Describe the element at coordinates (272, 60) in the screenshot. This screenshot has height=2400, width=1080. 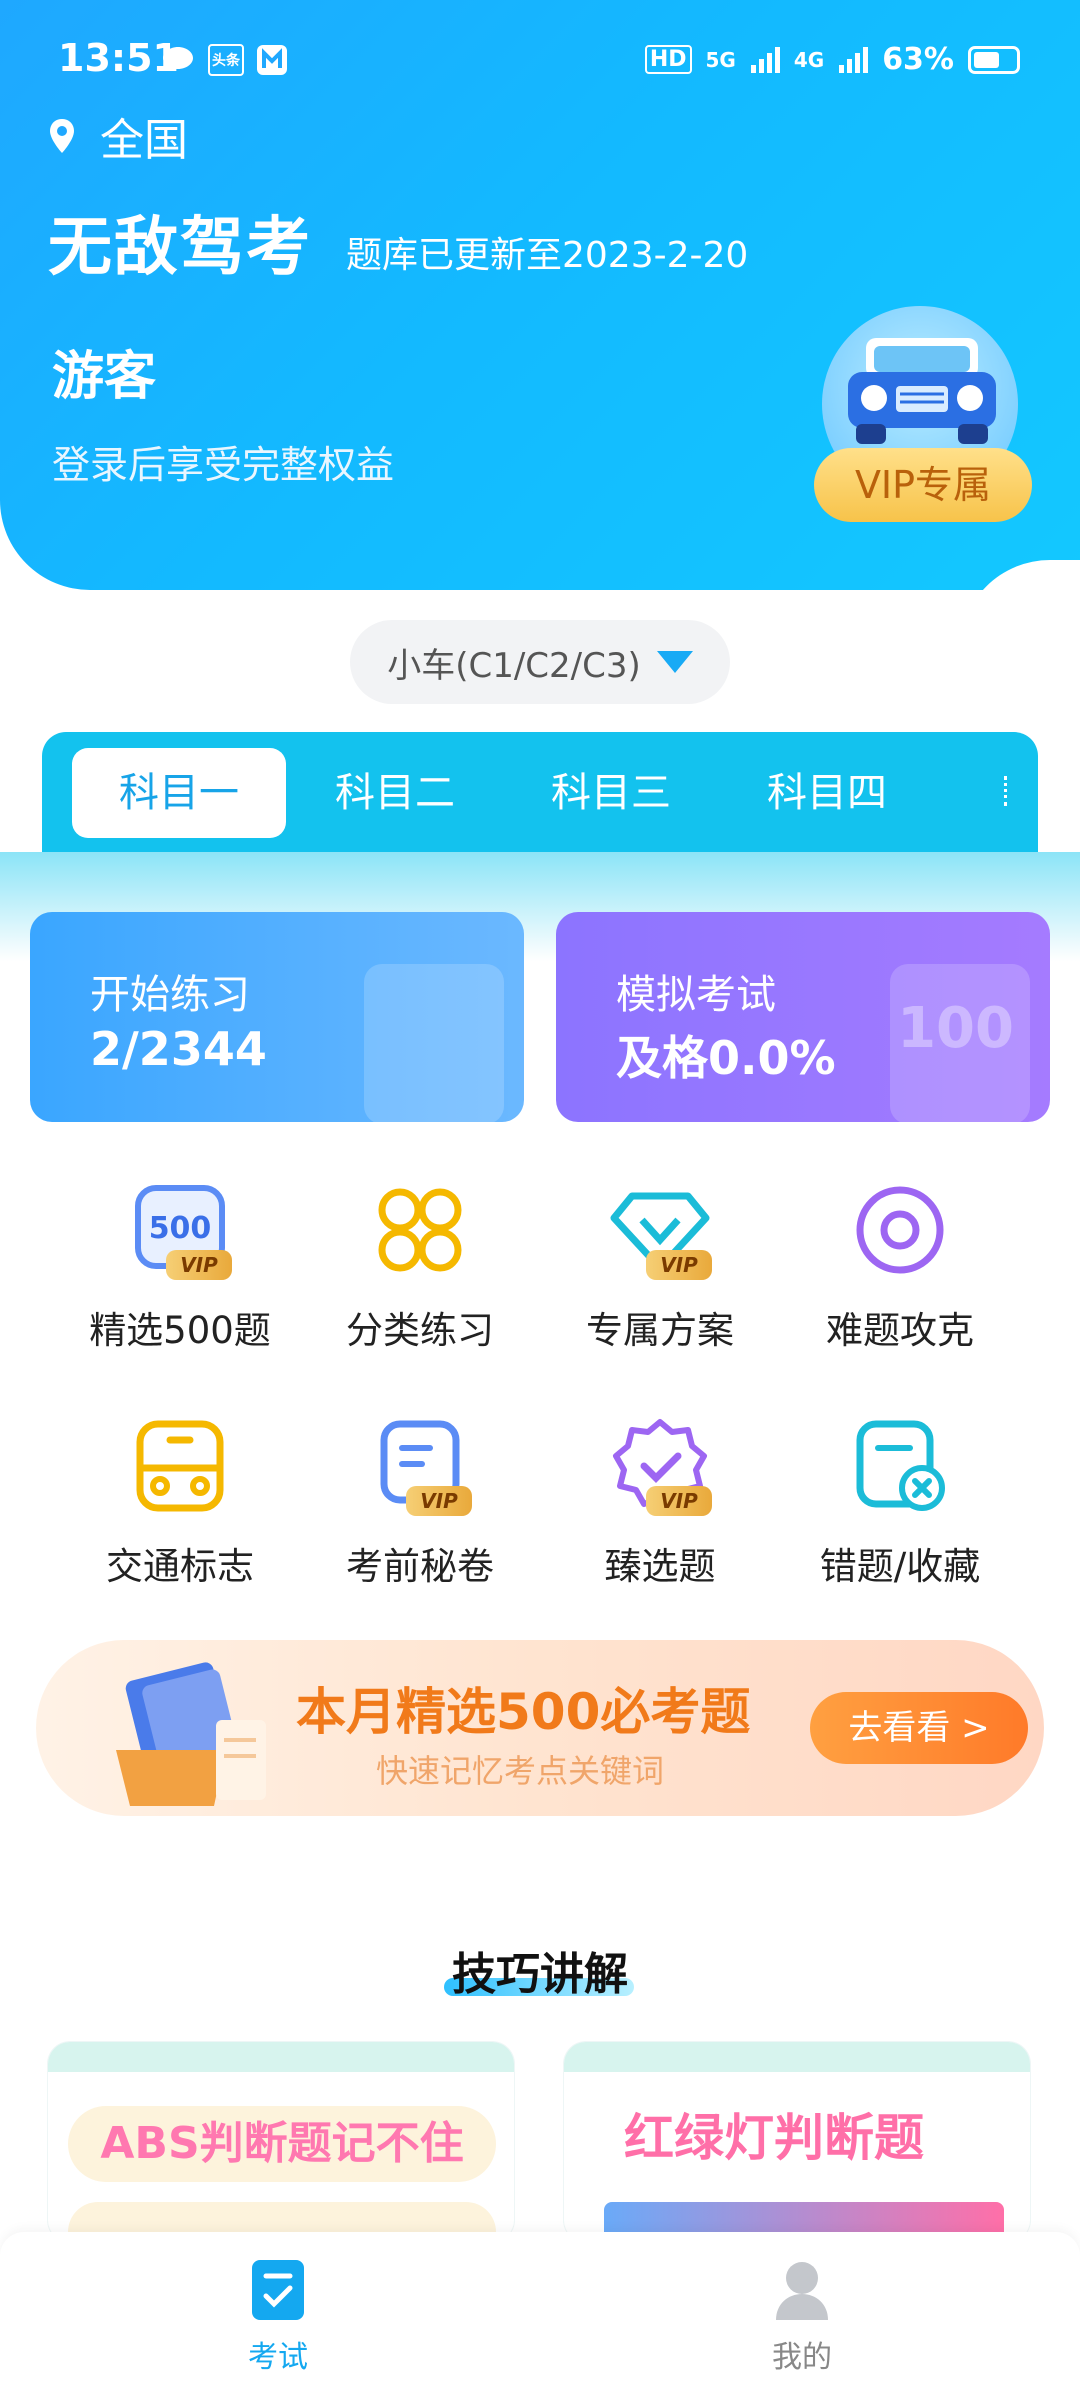
I see `app-icon` at that location.